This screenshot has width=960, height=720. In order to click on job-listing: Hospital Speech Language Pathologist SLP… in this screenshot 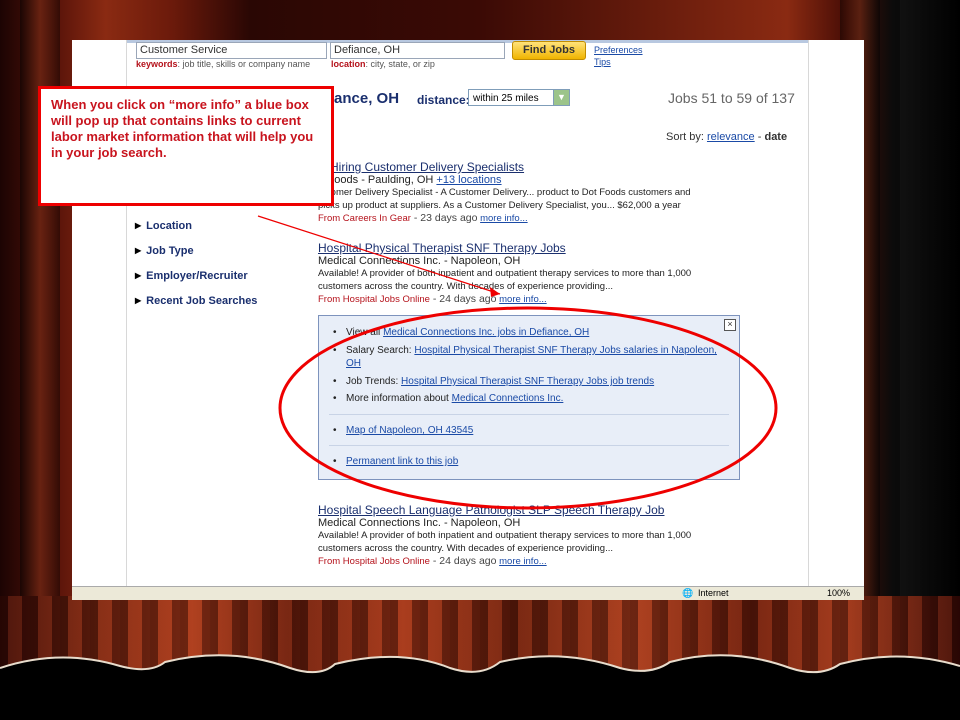, I will do `click(528, 535)`.